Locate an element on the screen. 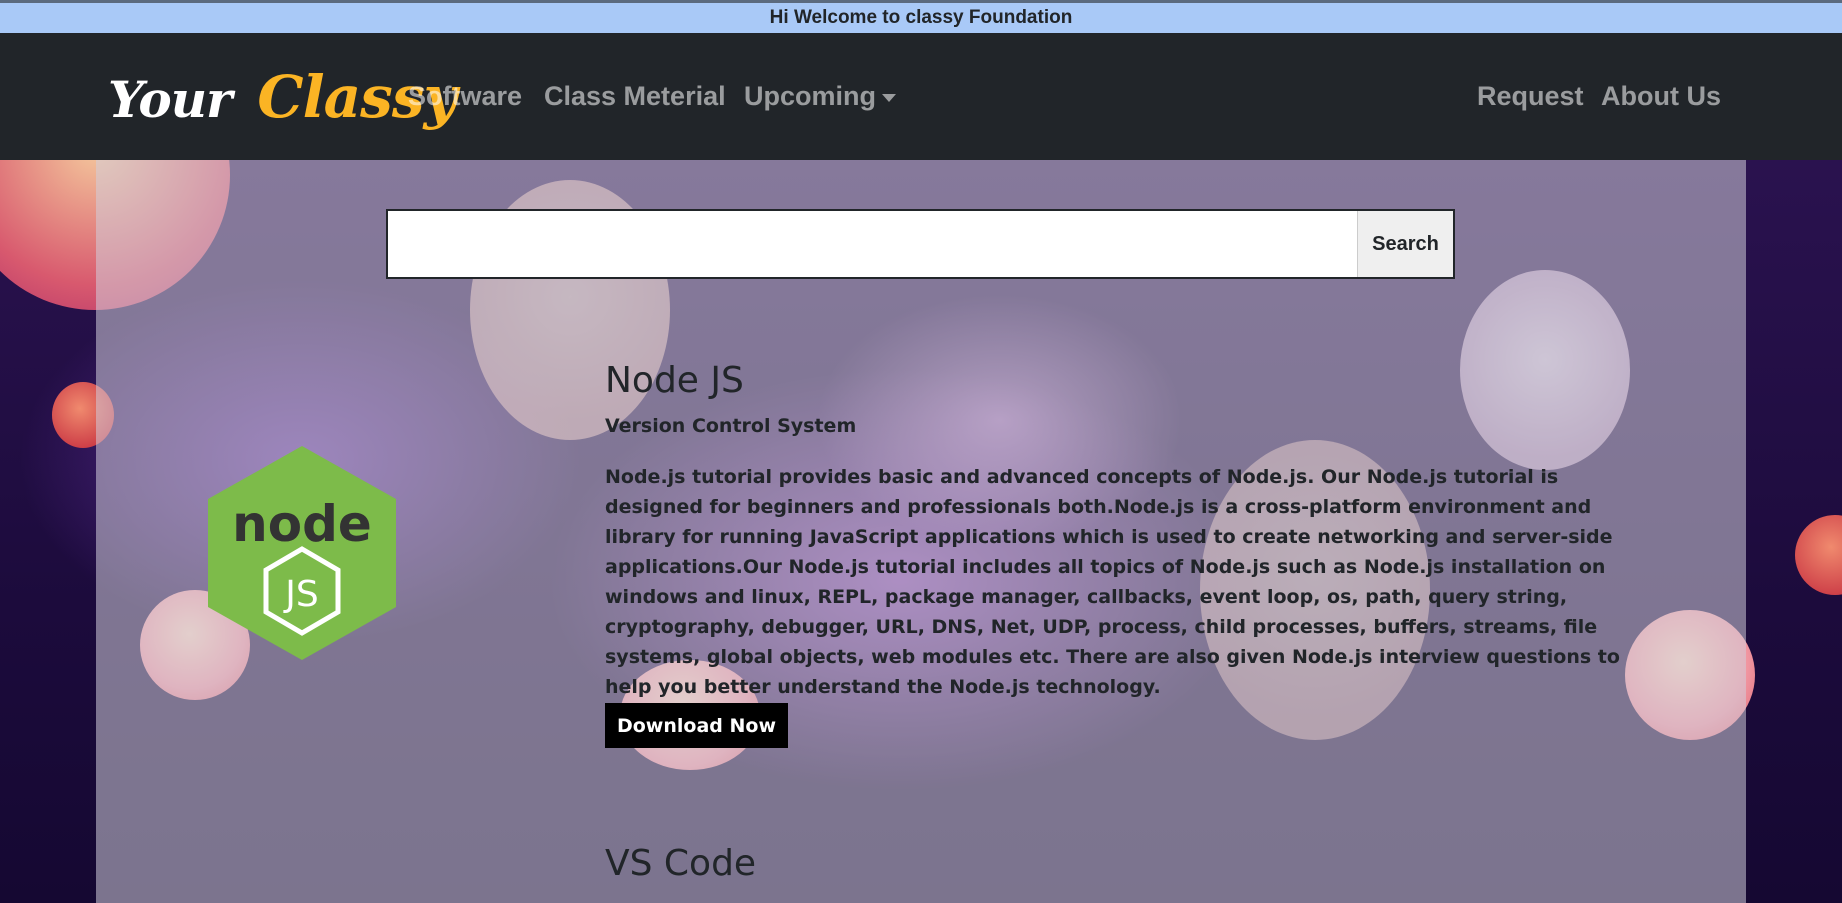 Image resolution: width=1842 pixels, height=903 pixels. brand-logo: Your Classy is located at coordinates (282, 98).